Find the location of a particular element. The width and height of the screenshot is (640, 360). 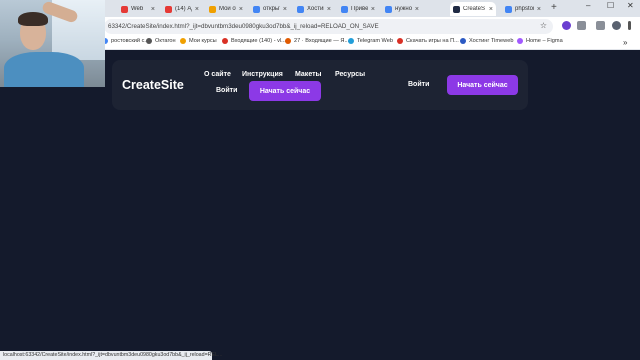

bookmark-item: Home – Figma is located at coordinates (540, 41).